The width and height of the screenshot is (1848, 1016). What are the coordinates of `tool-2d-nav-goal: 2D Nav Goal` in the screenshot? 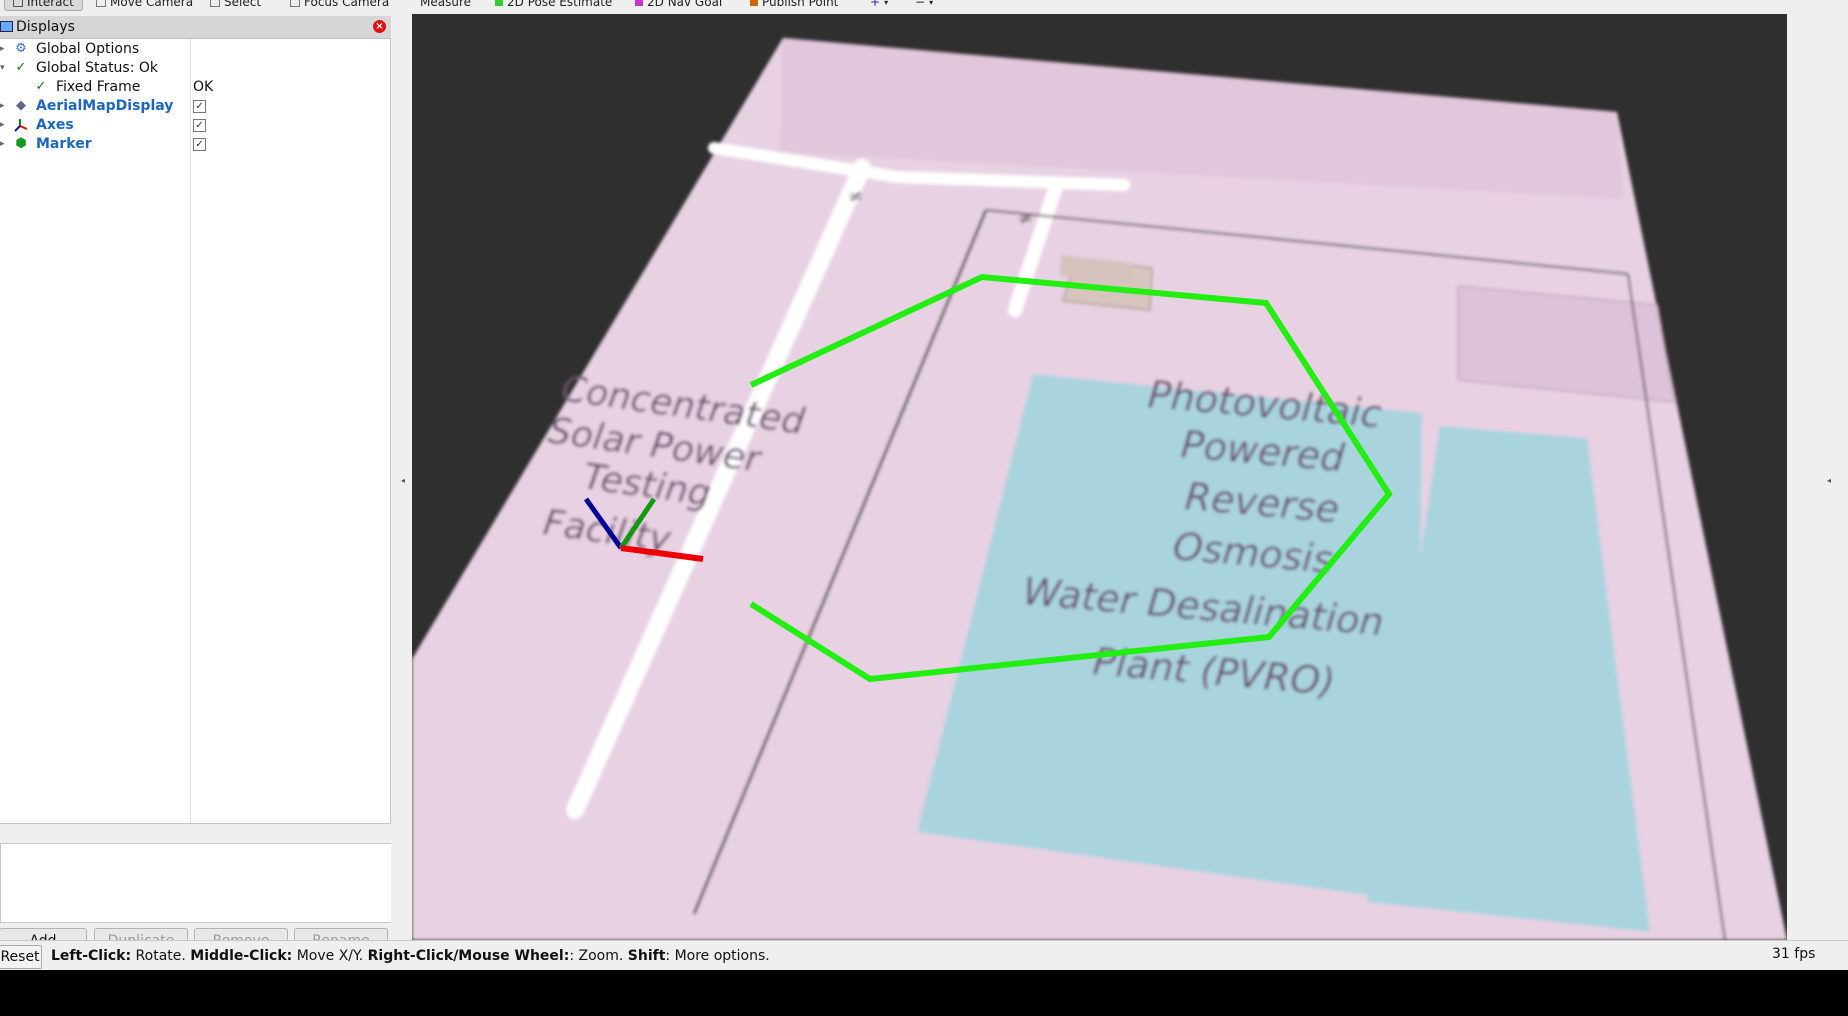 It's located at (678, 5).